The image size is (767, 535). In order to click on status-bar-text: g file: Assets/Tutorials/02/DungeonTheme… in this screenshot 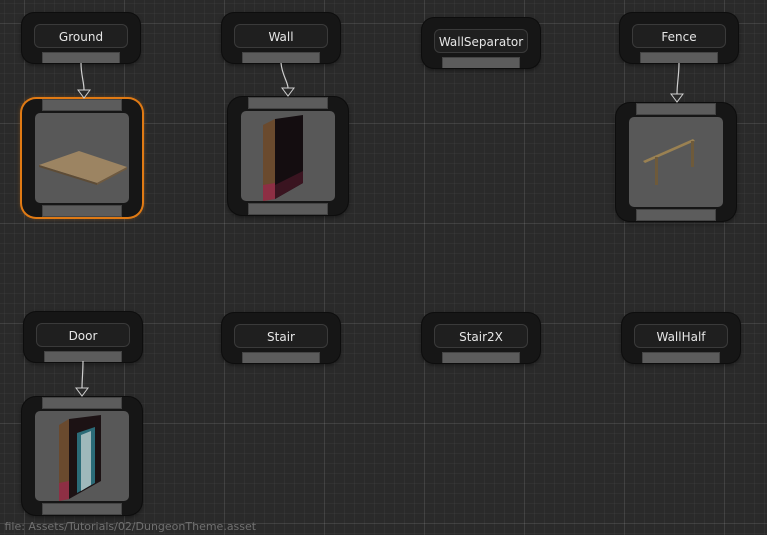, I will do `click(128, 526)`.